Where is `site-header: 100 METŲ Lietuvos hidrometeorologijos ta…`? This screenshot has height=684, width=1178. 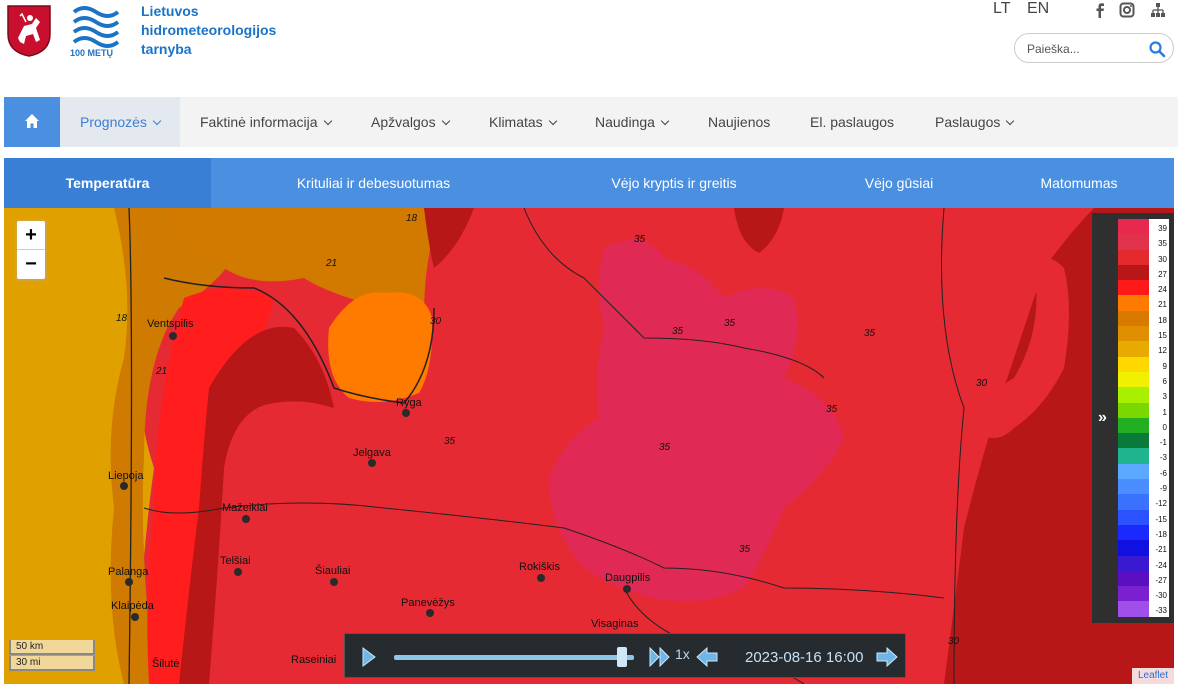
site-header: 100 METŲ Lietuvos hidrometeorologijos ta… is located at coordinates (589, 48).